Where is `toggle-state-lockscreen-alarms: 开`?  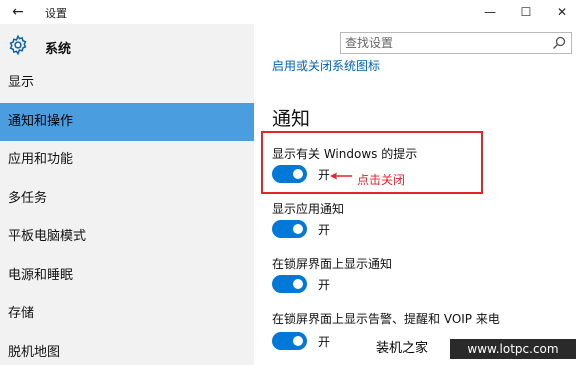 toggle-state-lockscreen-alarms: 开 is located at coordinates (324, 342).